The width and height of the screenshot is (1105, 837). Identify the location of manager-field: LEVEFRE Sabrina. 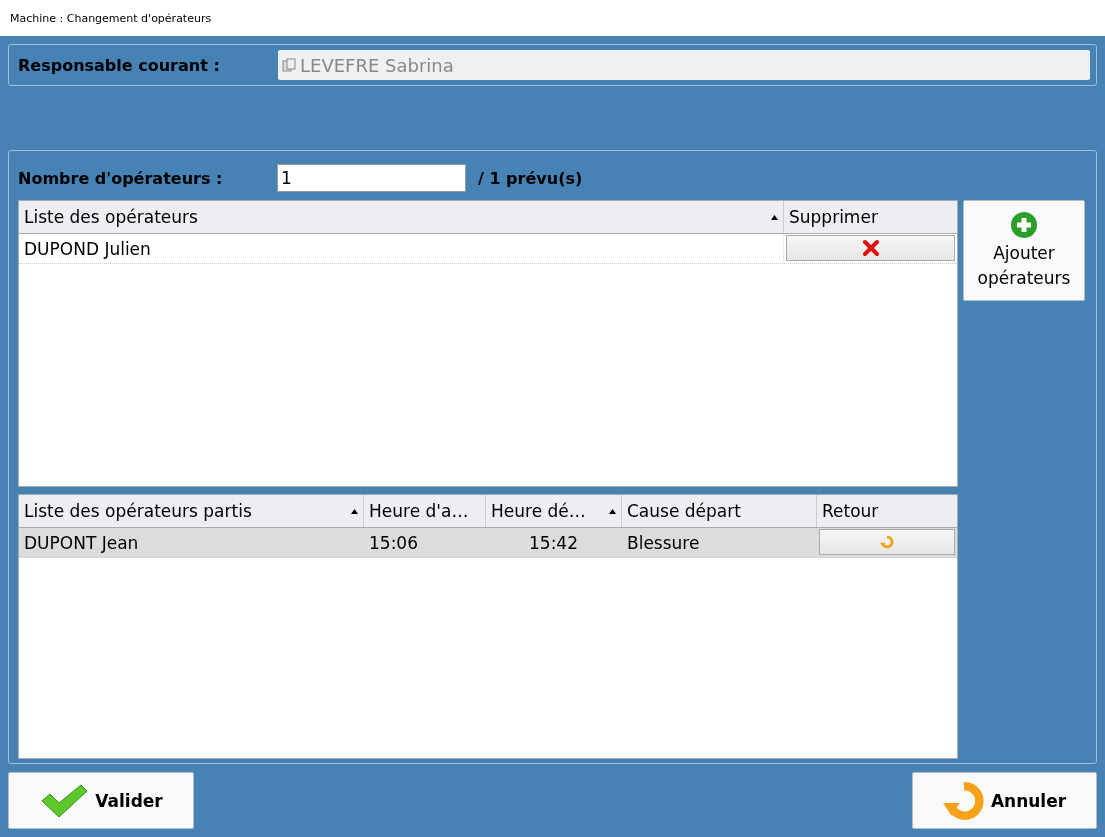
(684, 65).